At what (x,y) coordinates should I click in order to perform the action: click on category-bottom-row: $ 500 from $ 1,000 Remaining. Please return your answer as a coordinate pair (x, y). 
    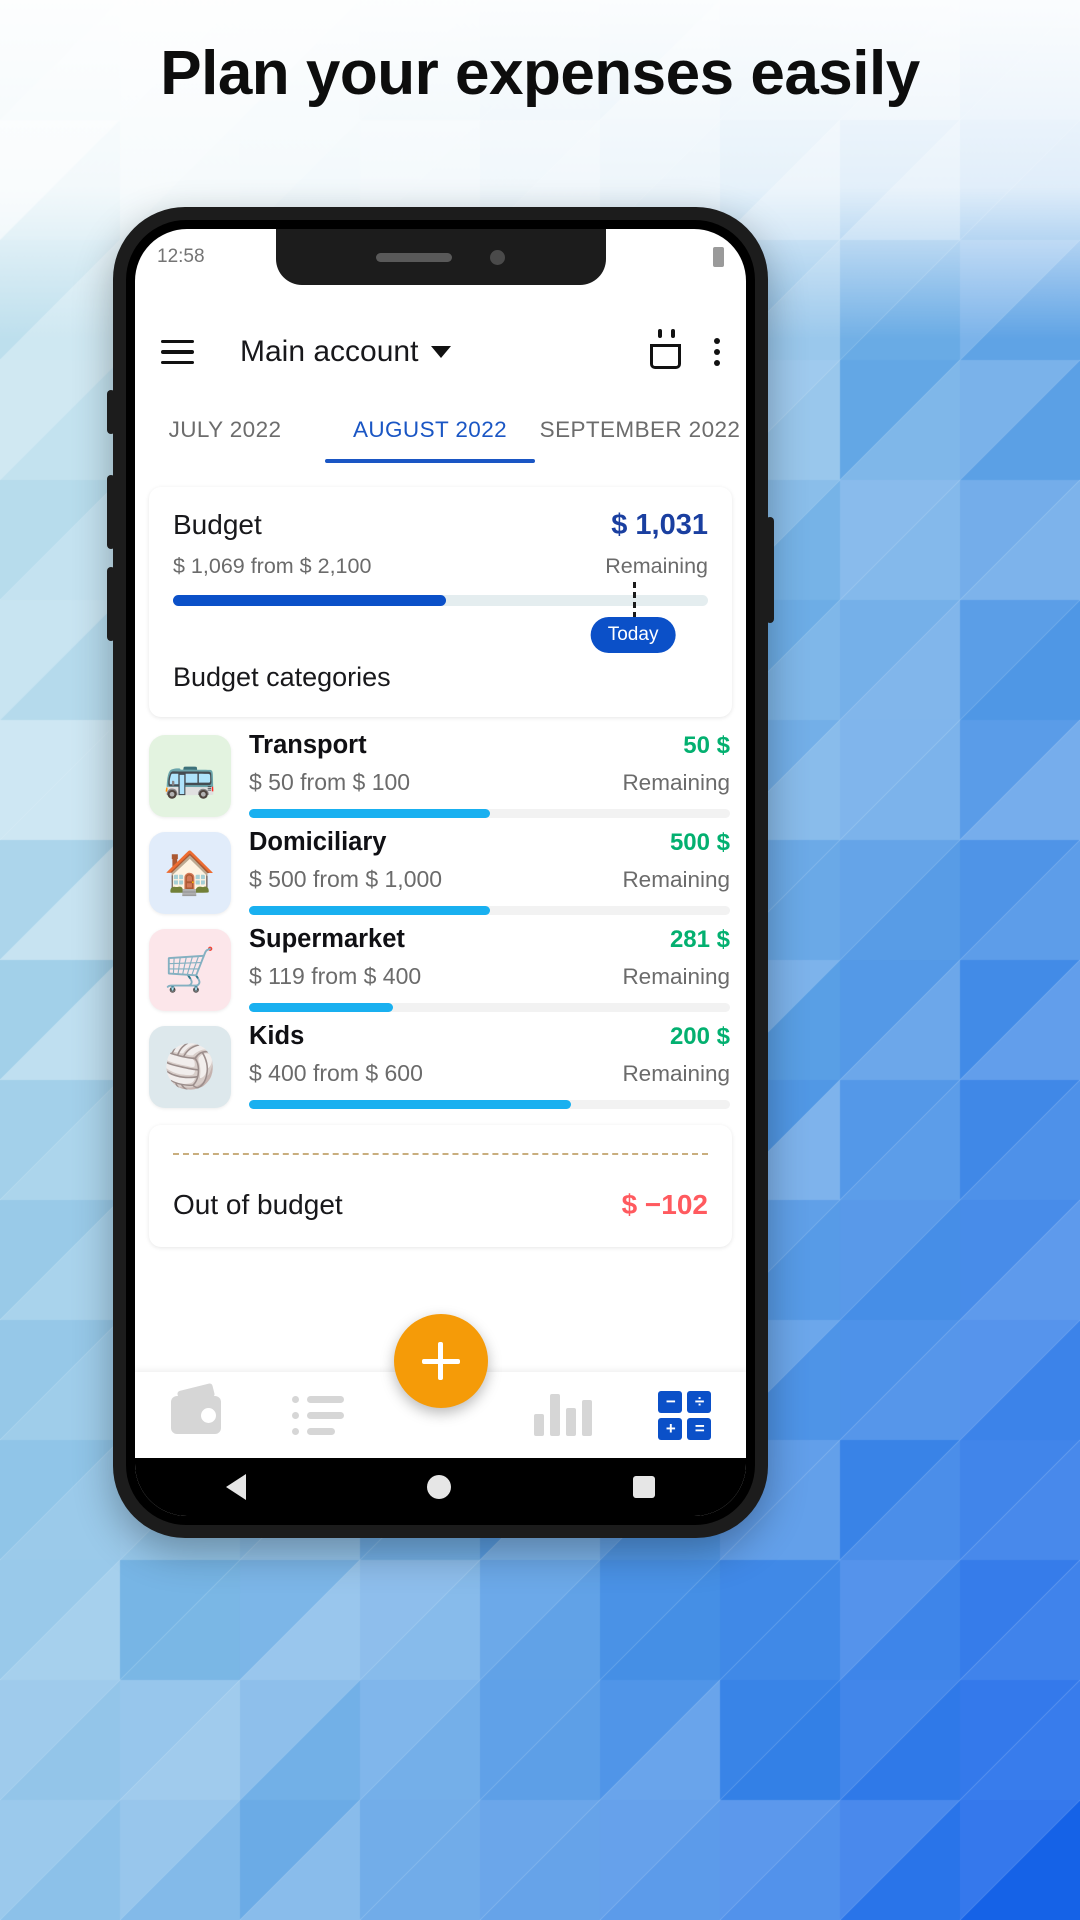
    Looking at the image, I should click on (489, 879).